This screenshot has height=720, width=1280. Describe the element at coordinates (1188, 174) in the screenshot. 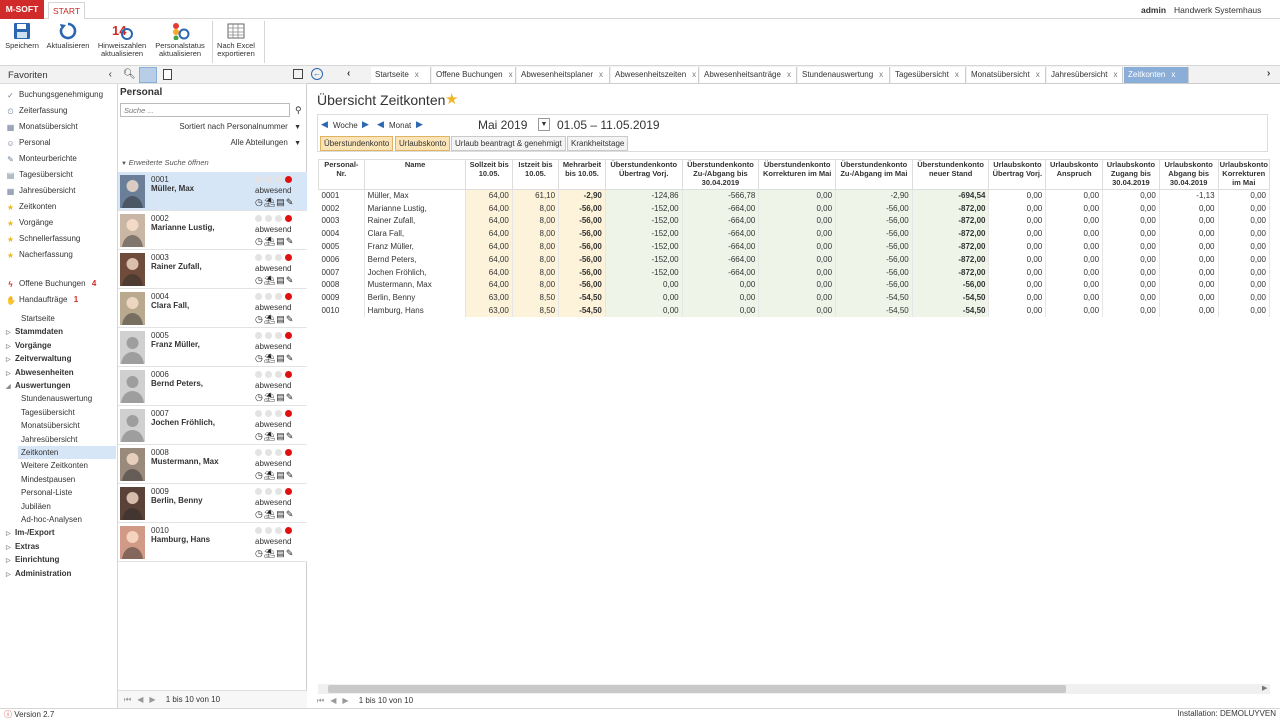

I see `column-header: Urlaubskonto Abgang bis 30.04.2019` at that location.